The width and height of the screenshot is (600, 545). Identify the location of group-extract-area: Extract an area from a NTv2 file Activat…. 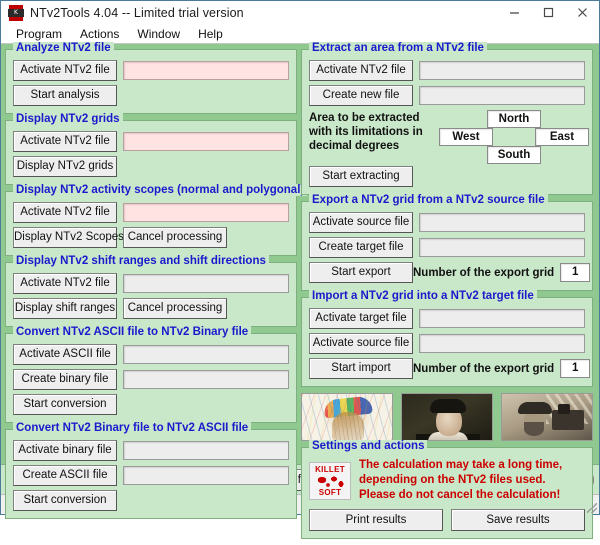
(447, 118).